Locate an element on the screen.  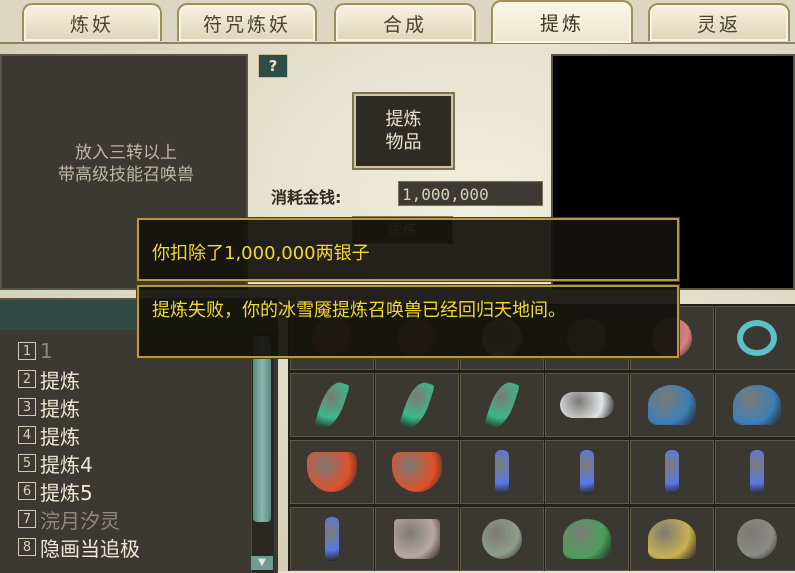
fail-tooltip-text: 提炼失败，你的冰雪魇提炼召唤兽已经回归天地间。 is located at coordinates (359, 310).